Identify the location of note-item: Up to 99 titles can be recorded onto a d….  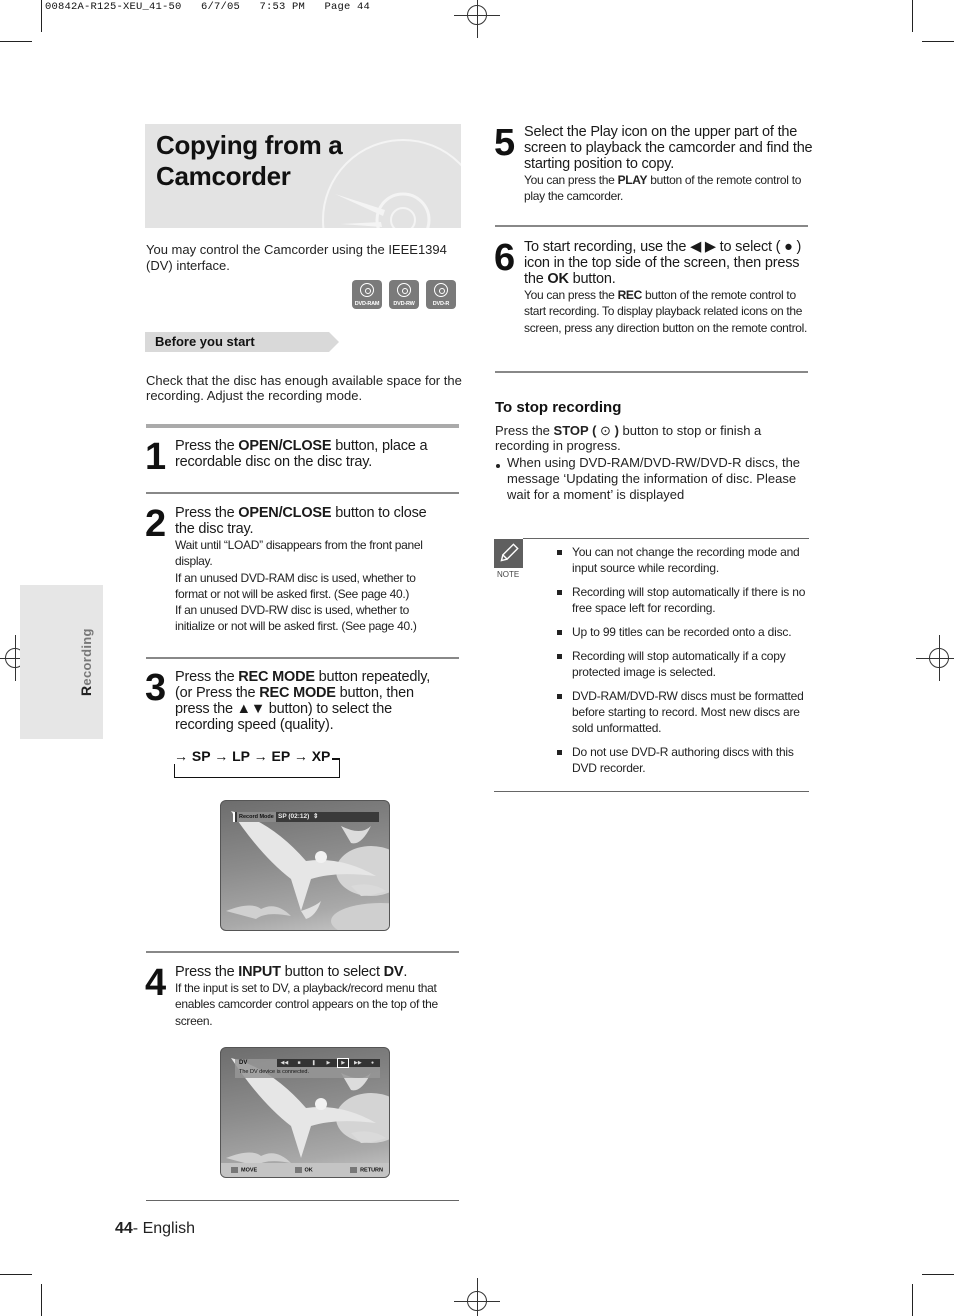
(683, 632).